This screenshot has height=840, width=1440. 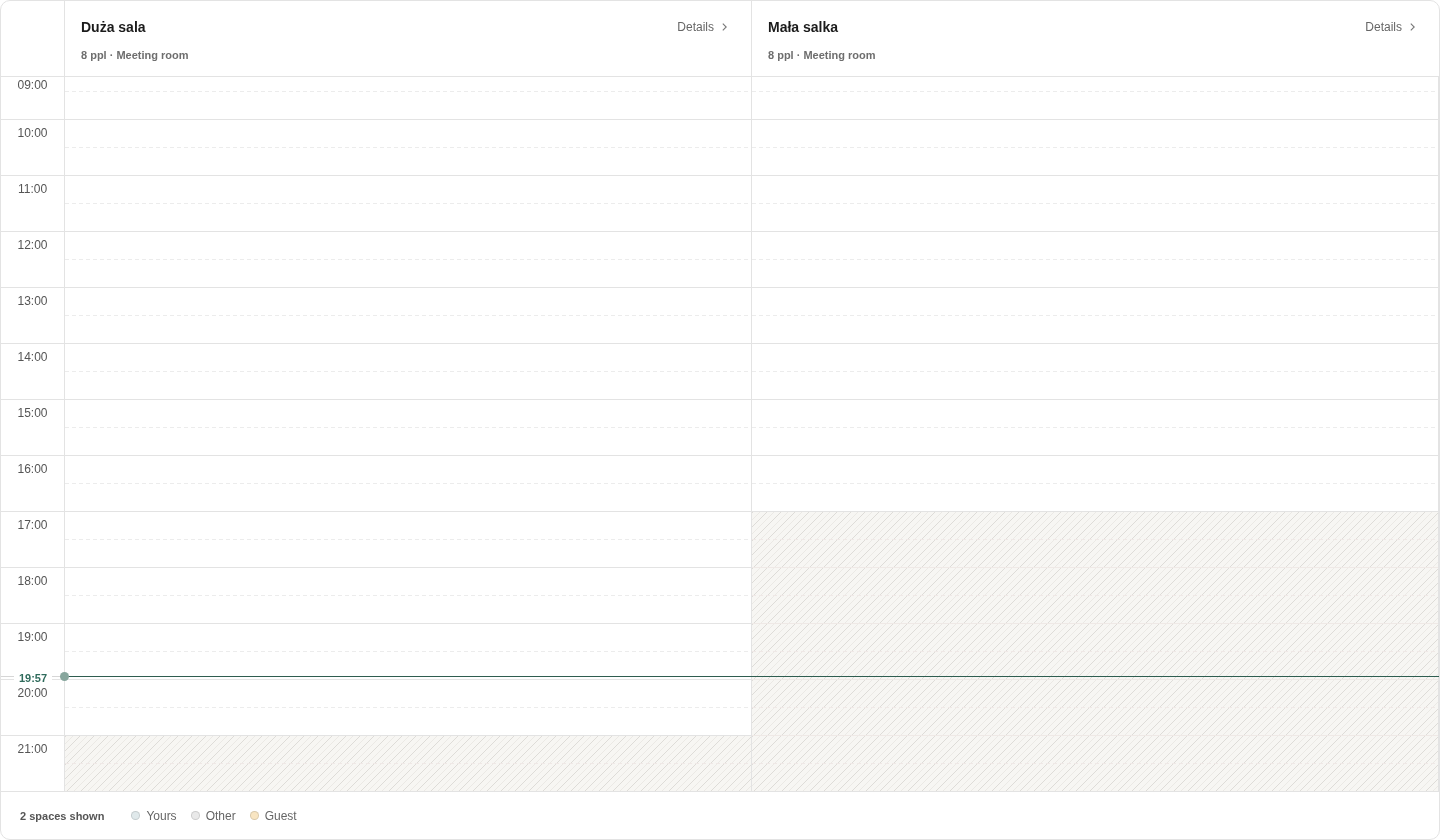 I want to click on hour-label: 13:00, so click(x=32, y=301).